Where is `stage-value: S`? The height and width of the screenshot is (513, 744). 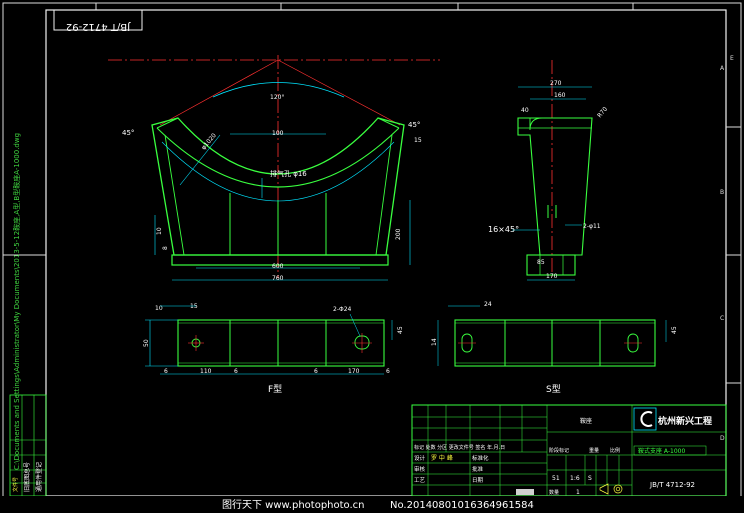
stage-value: S is located at coordinates (590, 478).